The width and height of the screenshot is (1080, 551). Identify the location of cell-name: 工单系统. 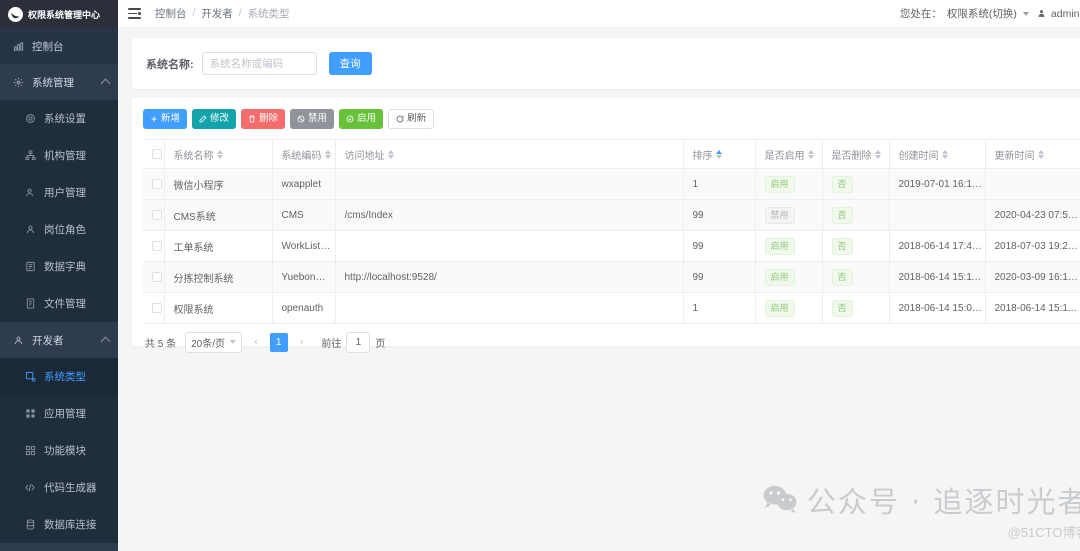
(218, 246).